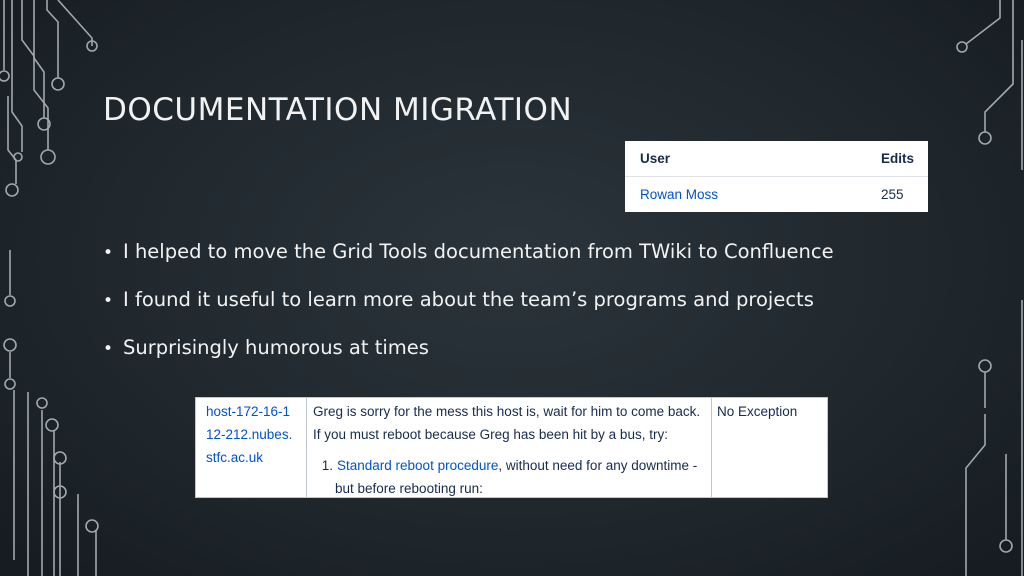 The height and width of the screenshot is (576, 1024). I want to click on table-header-row: User Edits, so click(776, 159).